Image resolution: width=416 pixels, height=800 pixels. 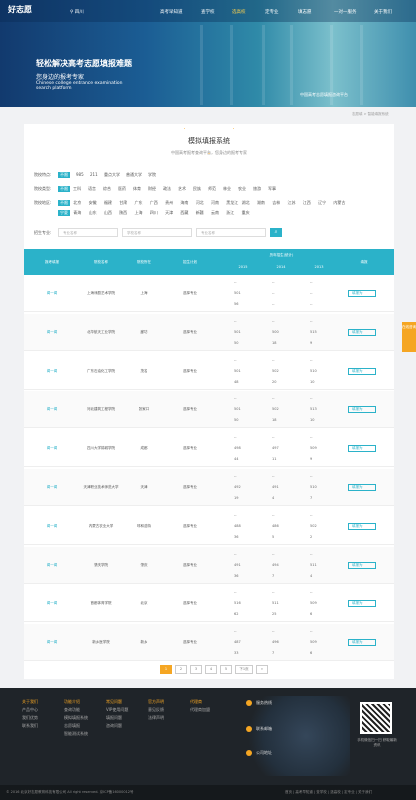 What do you see at coordinates (242, 189) in the screenshot?
I see `filter-option: 农业` at bounding box center [242, 189].